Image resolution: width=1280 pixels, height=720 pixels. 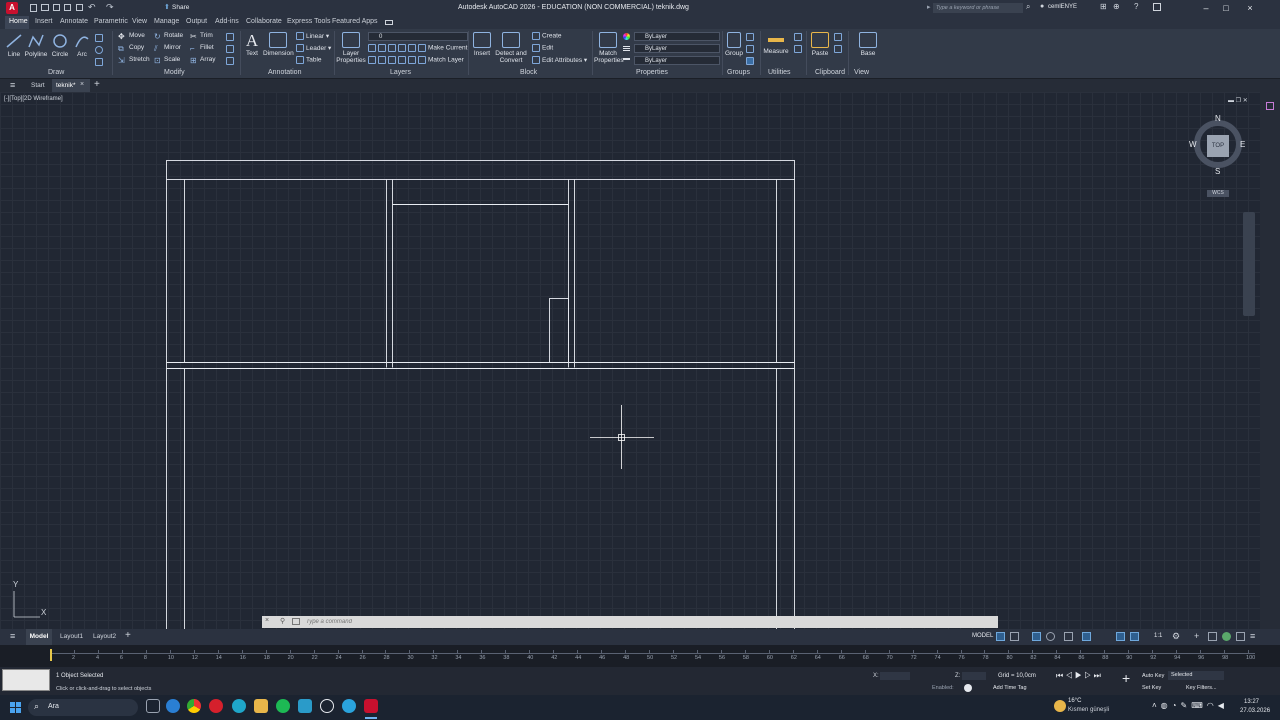 What do you see at coordinates (131, 48) in the screenshot?
I see `copy-tool: ⧉ Copy` at bounding box center [131, 48].